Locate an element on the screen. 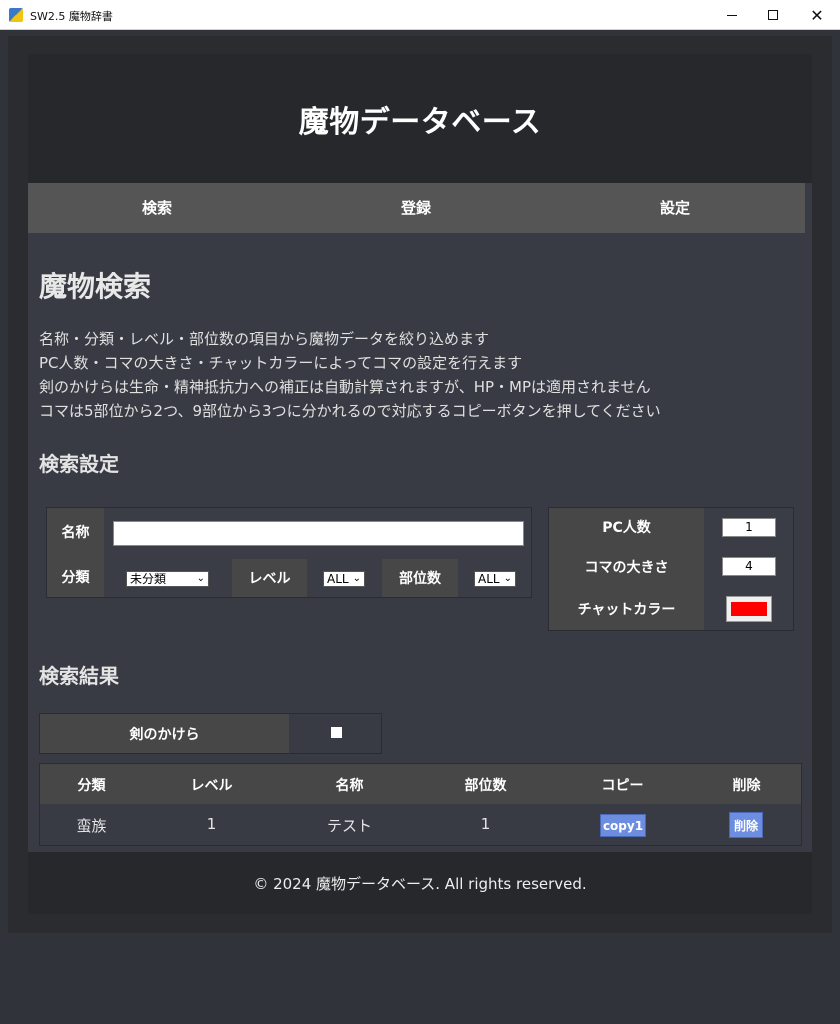  copyright-text: © 2024 魔物データベース. All rights reserved. is located at coordinates (420, 883).